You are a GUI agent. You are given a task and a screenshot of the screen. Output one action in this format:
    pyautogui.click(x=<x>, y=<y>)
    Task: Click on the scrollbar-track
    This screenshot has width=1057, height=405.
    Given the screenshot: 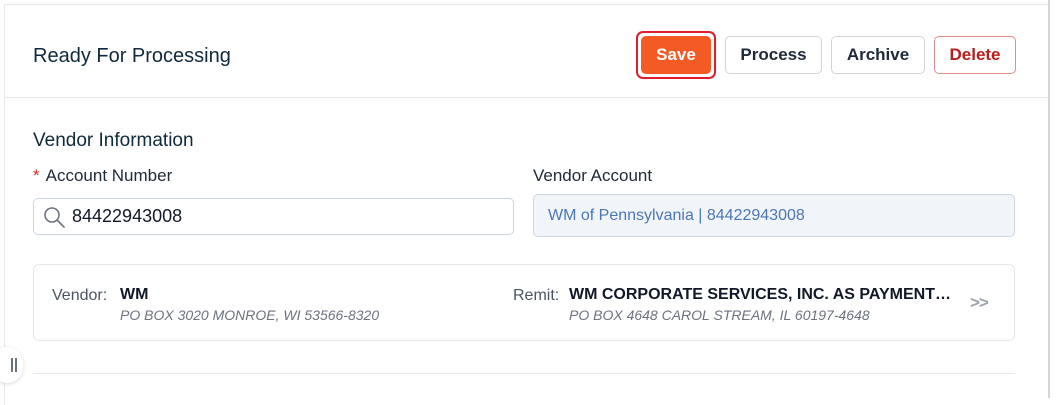 What is the action you would take?
    pyautogui.click(x=1049, y=199)
    